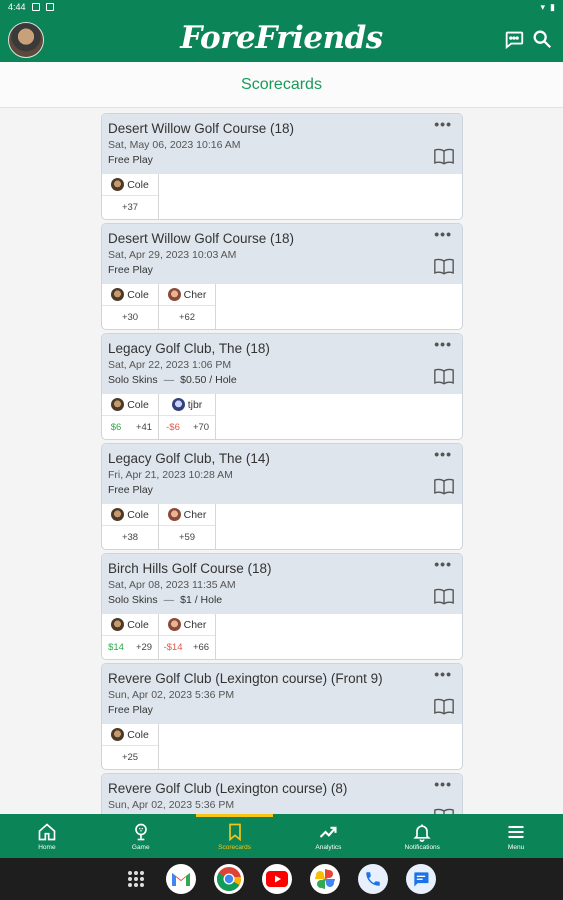 The width and height of the screenshot is (563, 900). Describe the element at coordinates (372, 879) in the screenshot. I see `phone-icon` at that location.